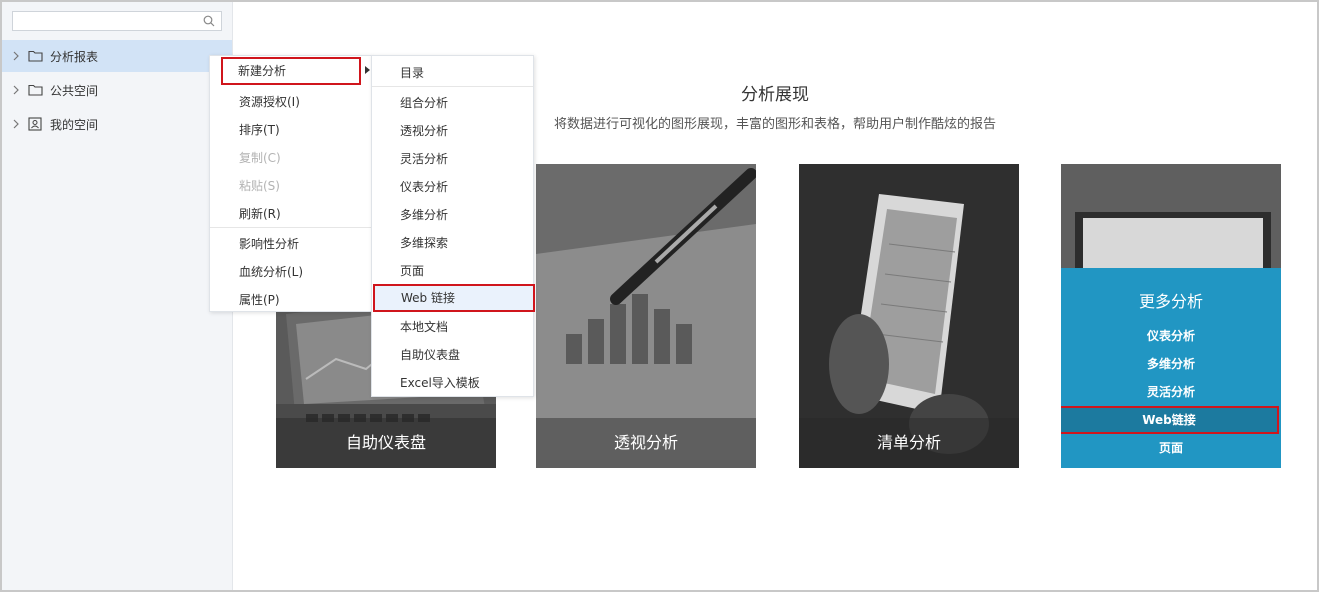 The width and height of the screenshot is (1319, 592). Describe the element at coordinates (775, 95) in the screenshot. I see `page-title: 分析展现` at that location.